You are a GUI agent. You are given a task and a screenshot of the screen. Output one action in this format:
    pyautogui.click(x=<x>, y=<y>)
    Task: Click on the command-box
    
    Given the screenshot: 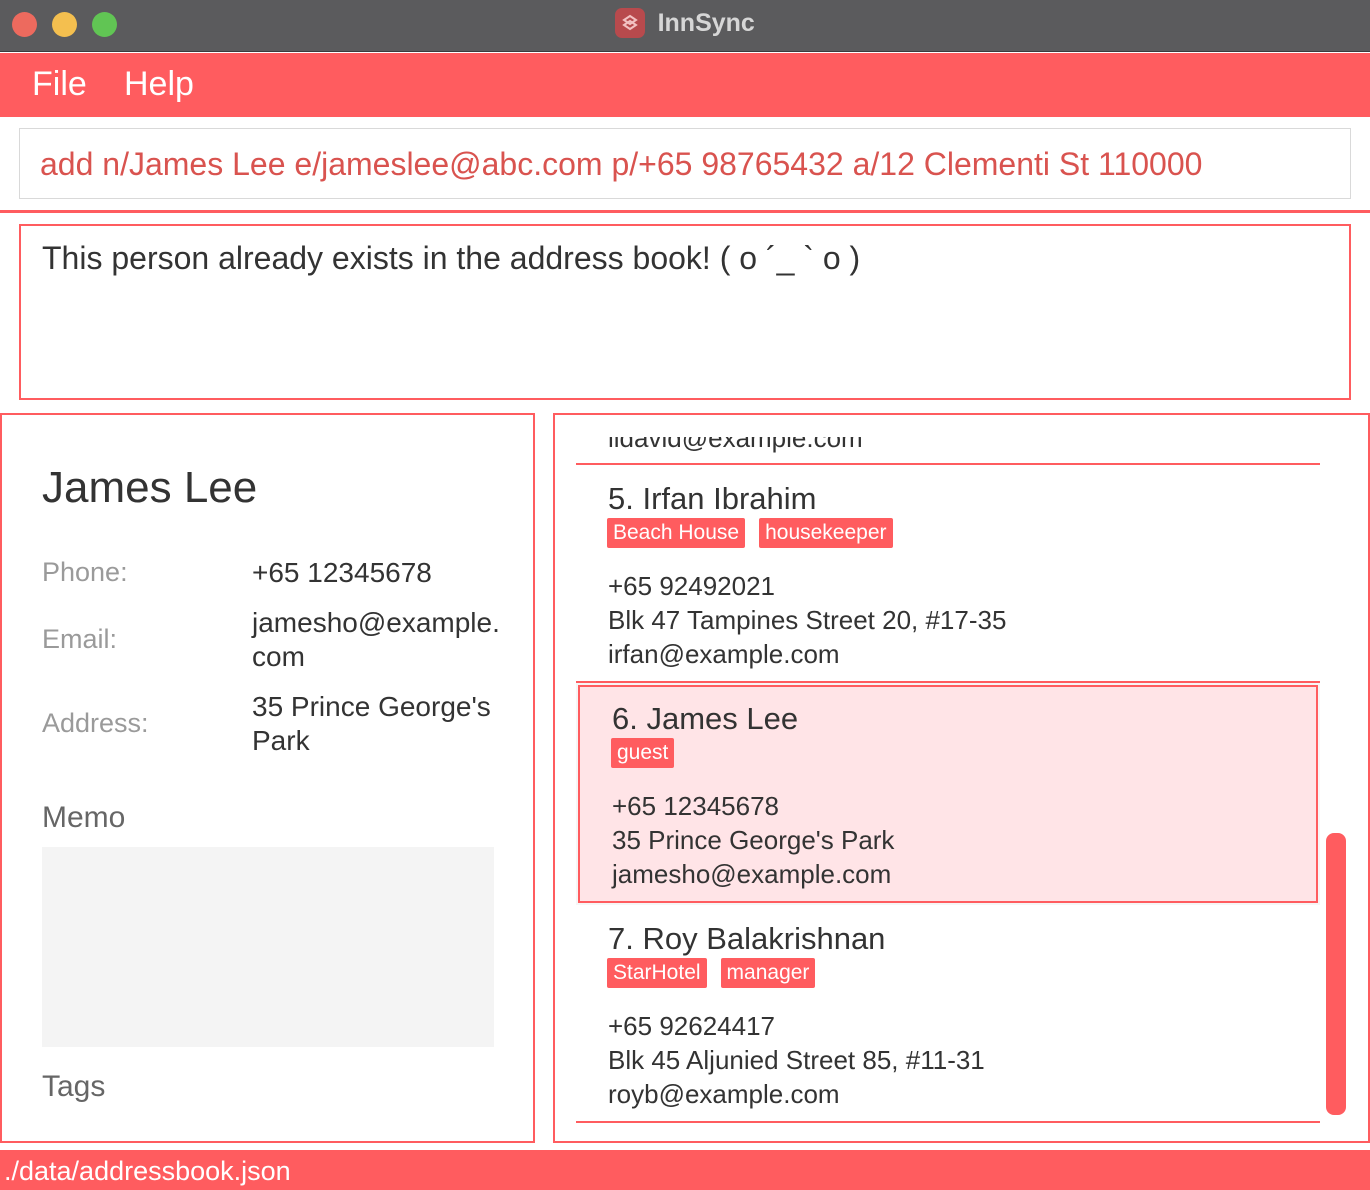 What is the action you would take?
    pyautogui.click(x=685, y=163)
    